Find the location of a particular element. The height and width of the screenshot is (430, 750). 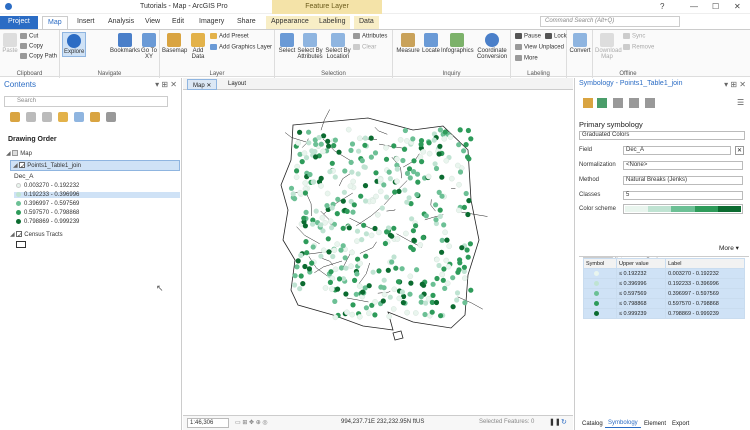

infographics-button: Infographics is located at coordinates (457, 43).